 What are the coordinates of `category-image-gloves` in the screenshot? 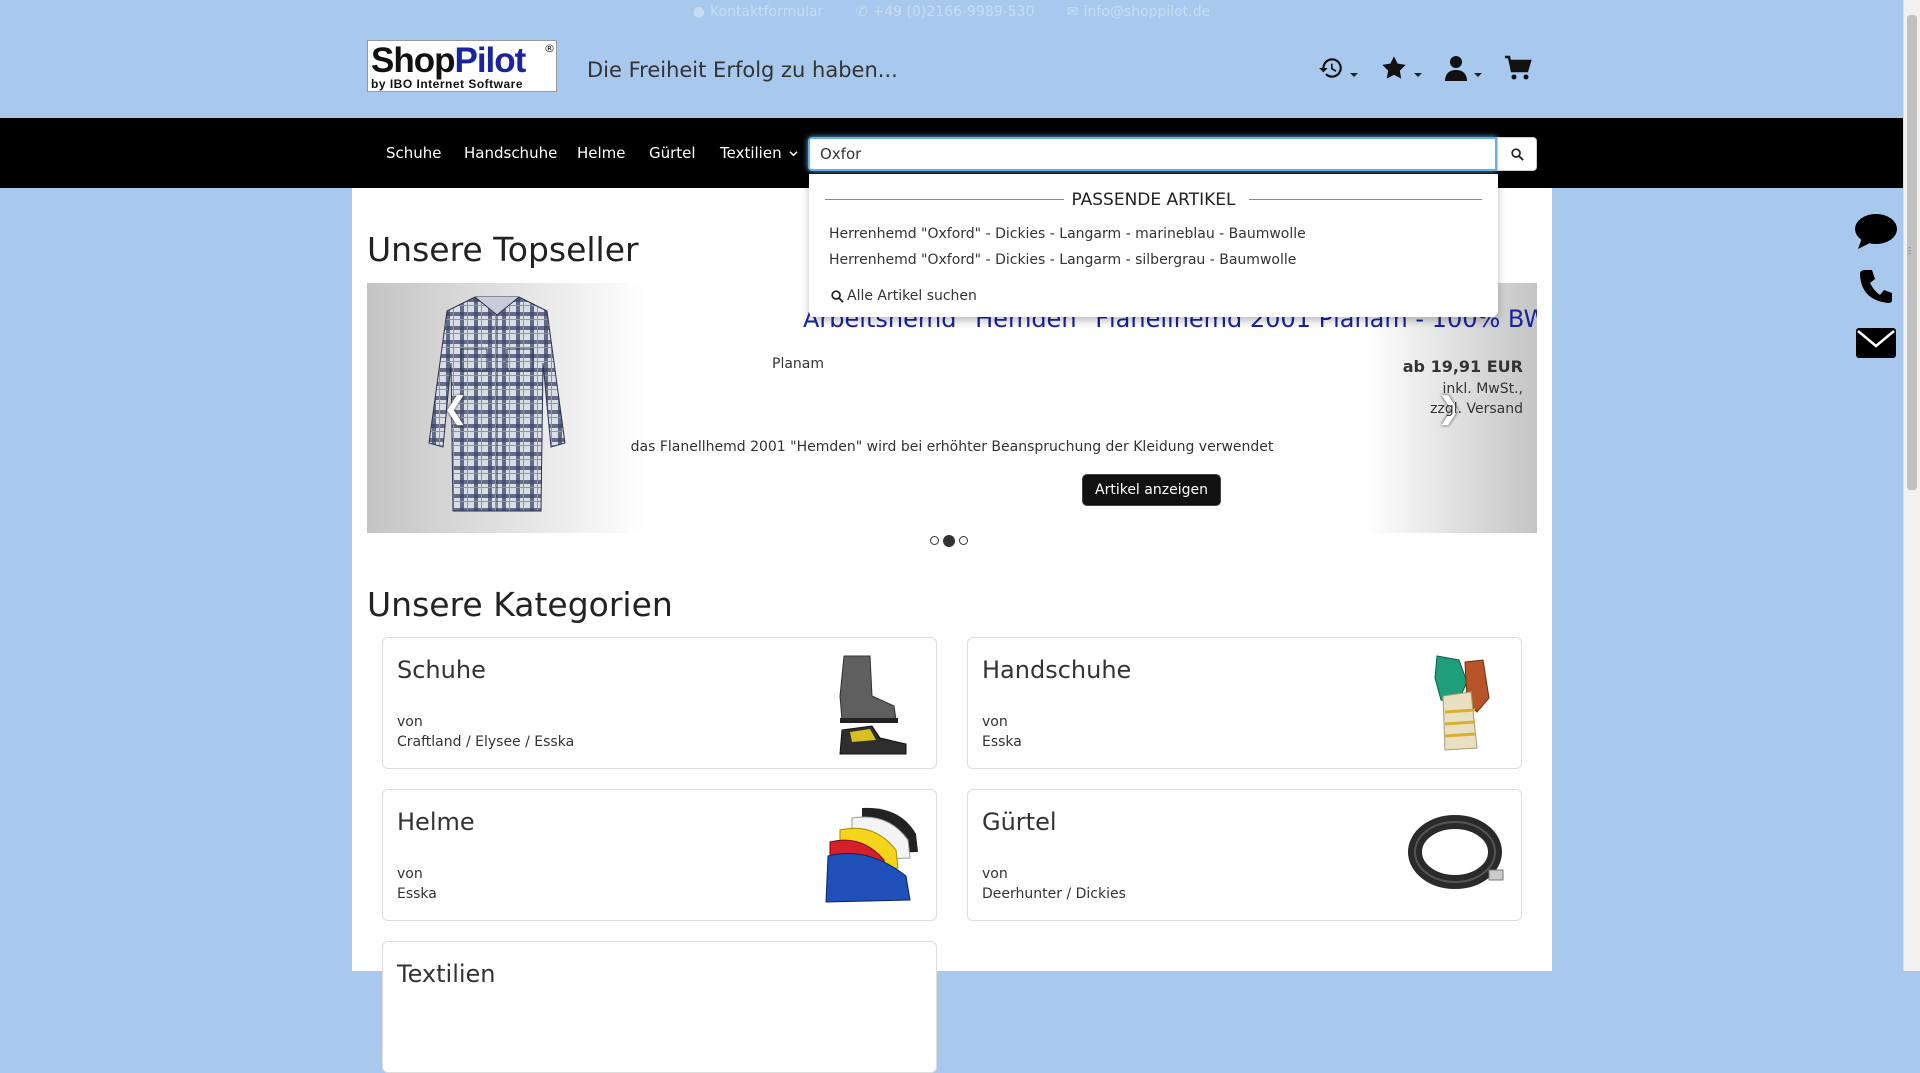 It's located at (1462, 703).